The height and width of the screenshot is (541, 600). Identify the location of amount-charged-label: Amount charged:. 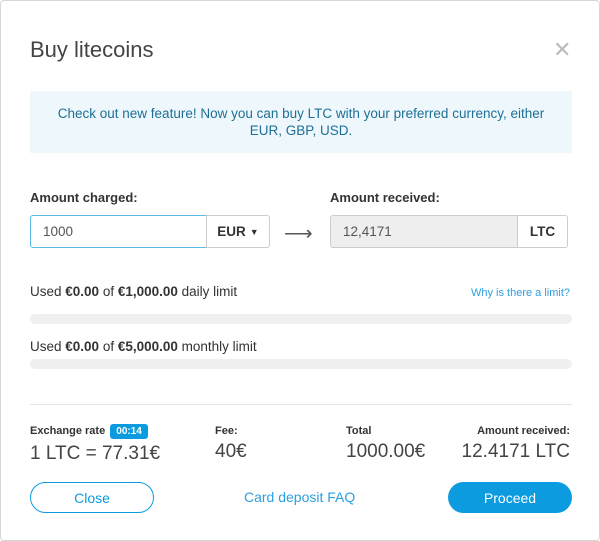
(84, 197).